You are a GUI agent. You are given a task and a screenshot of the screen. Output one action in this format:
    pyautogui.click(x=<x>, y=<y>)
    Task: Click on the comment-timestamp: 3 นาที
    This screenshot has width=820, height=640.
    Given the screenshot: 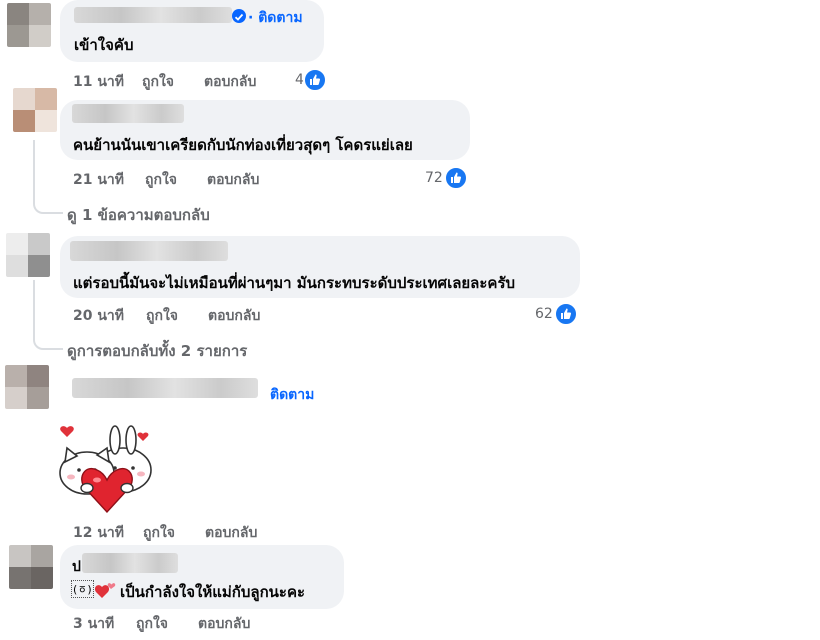 What is the action you would take?
    pyautogui.click(x=93, y=624)
    